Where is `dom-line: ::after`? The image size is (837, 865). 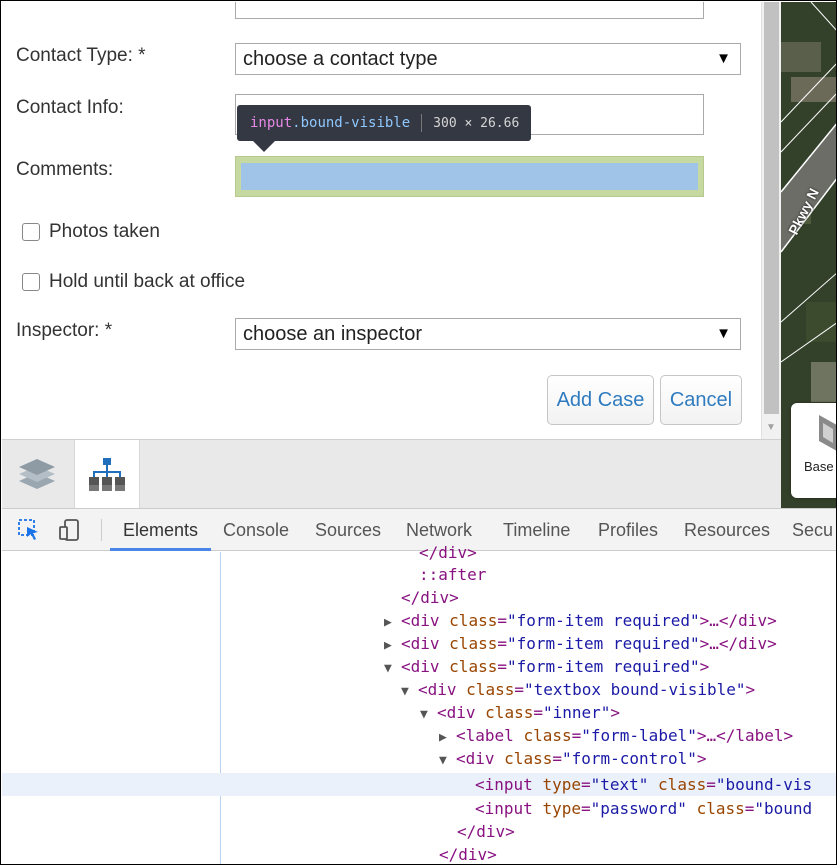 dom-line: ::after is located at coordinates (452, 574).